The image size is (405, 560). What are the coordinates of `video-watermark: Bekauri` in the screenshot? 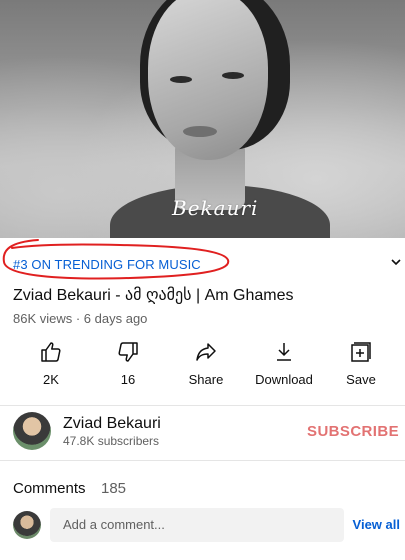 It's located at (215, 208).